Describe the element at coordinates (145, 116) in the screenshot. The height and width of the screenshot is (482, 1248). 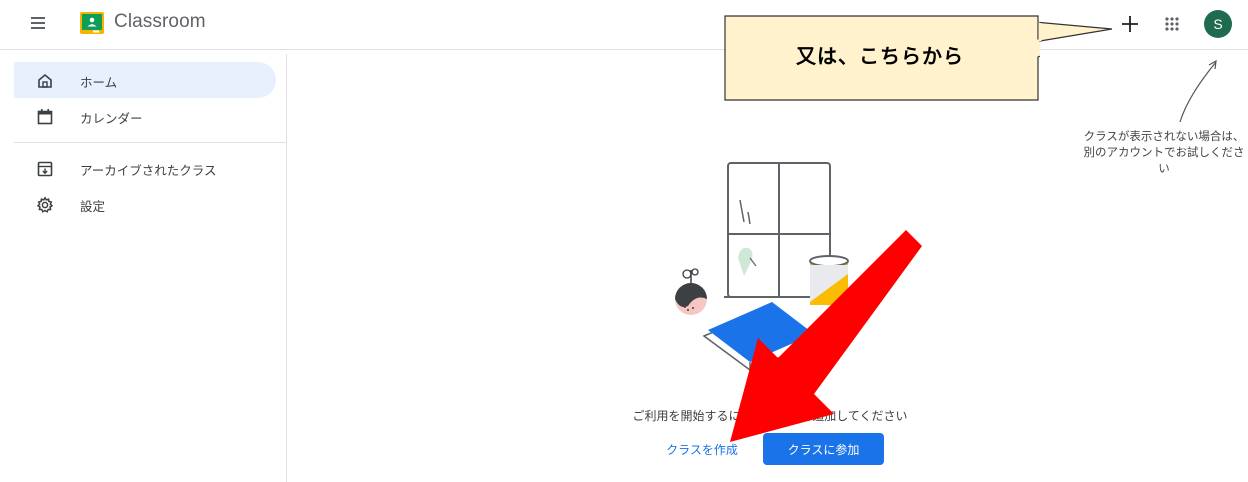
I see `sidebar-item-calendar: カレンダー` at that location.